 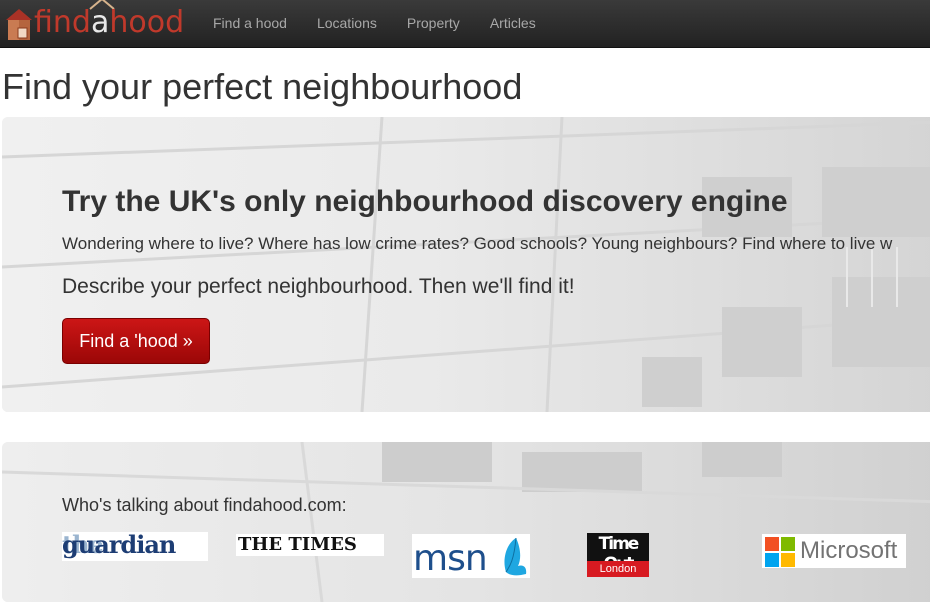 I want to click on time-out-london-logo: Time Out London, so click(x=618, y=555).